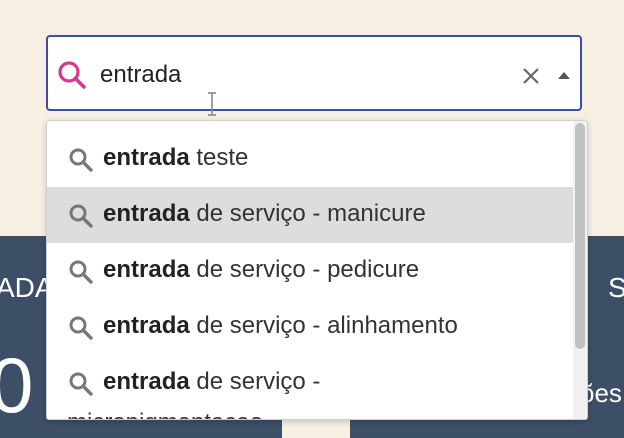 Image resolution: width=624 pixels, height=438 pixels. I want to click on suggestion-item: entrada de serviço - micropigmentacao, so click(310, 387).